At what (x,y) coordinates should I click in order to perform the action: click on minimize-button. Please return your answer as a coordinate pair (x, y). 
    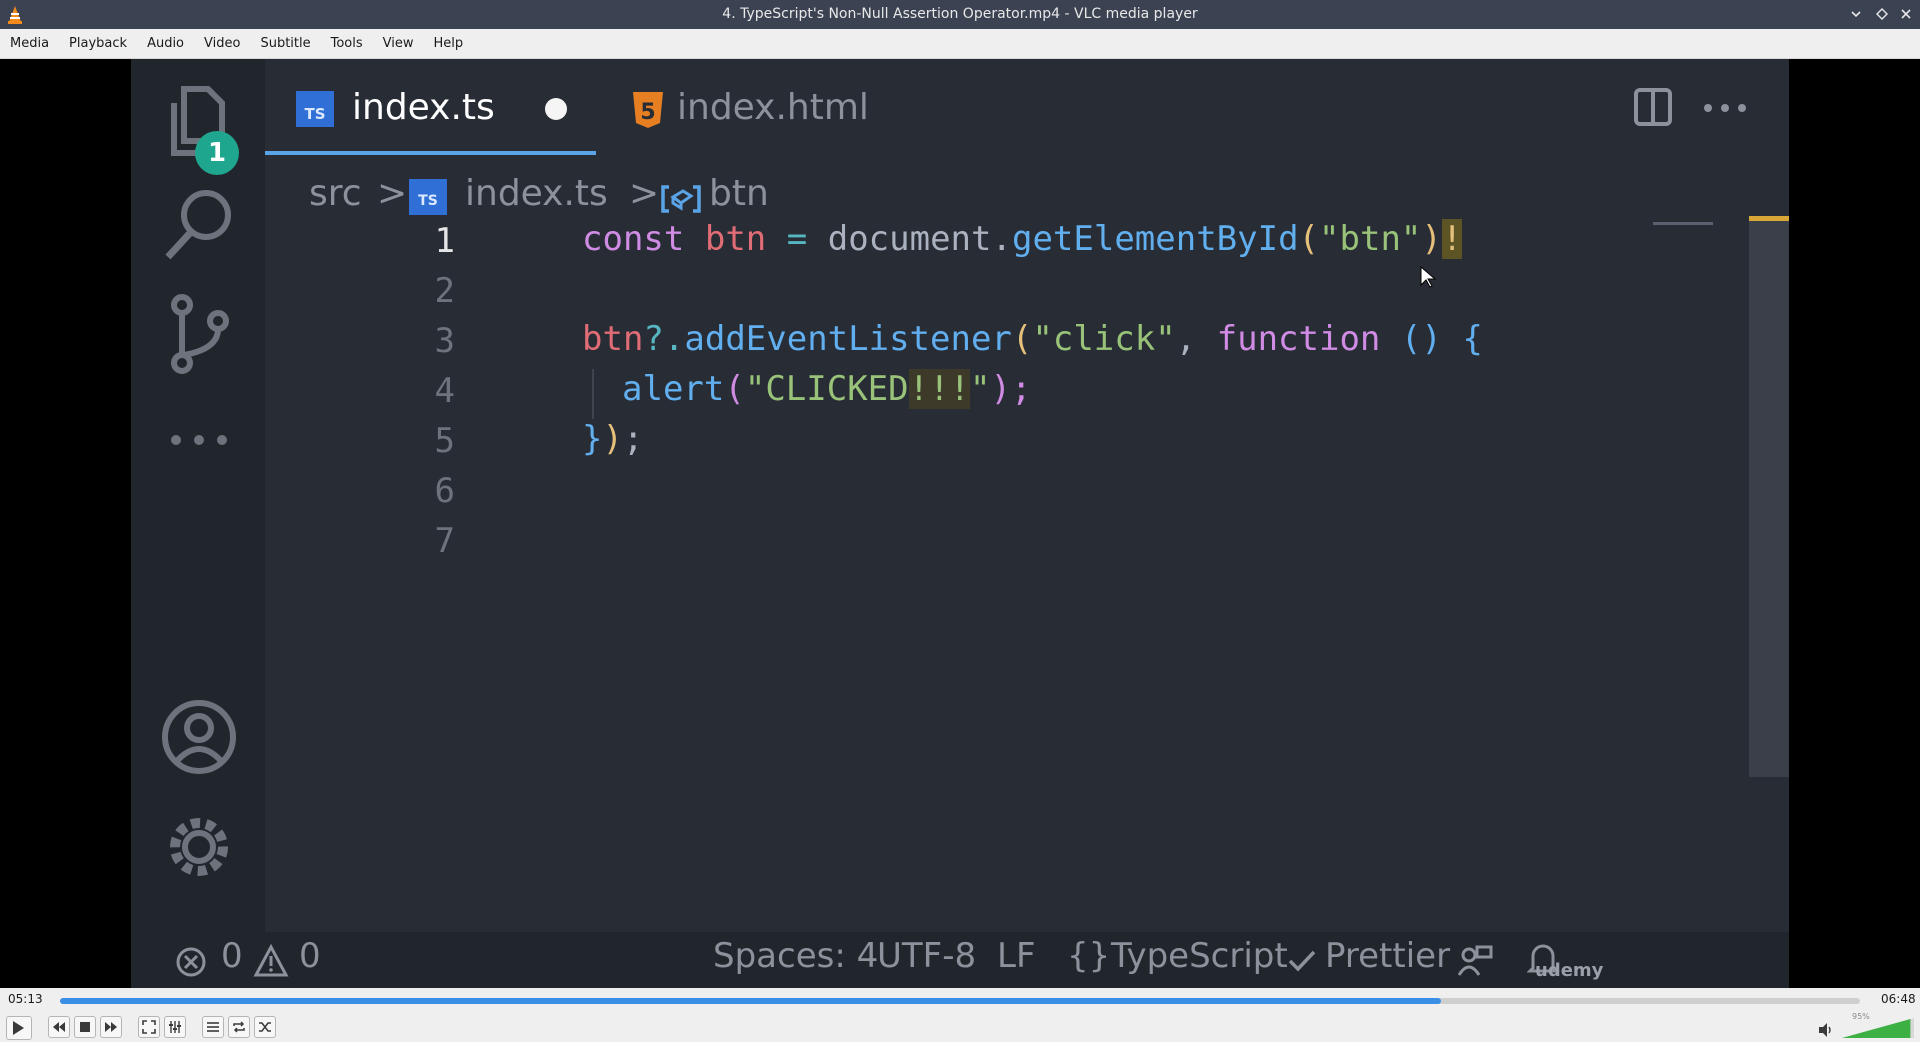
    Looking at the image, I should click on (1856, 14).